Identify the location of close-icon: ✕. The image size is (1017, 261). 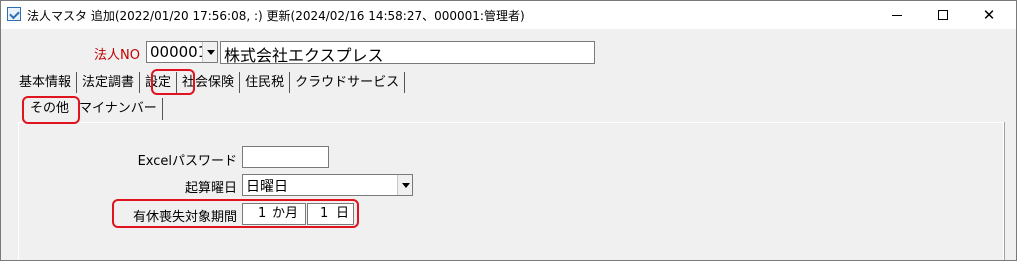
(989, 15).